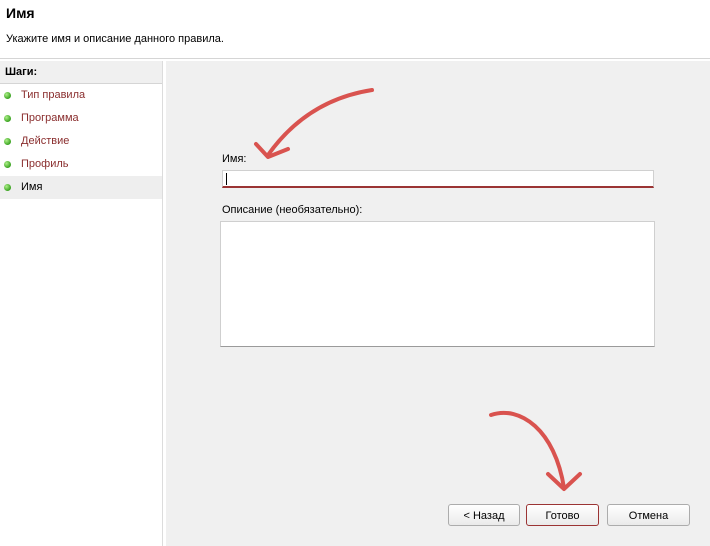  I want to click on page-title: Имя, so click(20, 13).